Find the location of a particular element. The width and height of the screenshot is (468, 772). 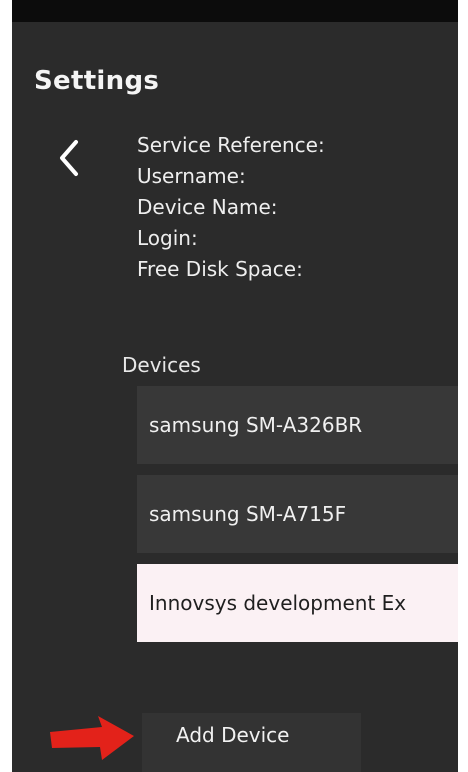

back-button is located at coordinates (69, 158).